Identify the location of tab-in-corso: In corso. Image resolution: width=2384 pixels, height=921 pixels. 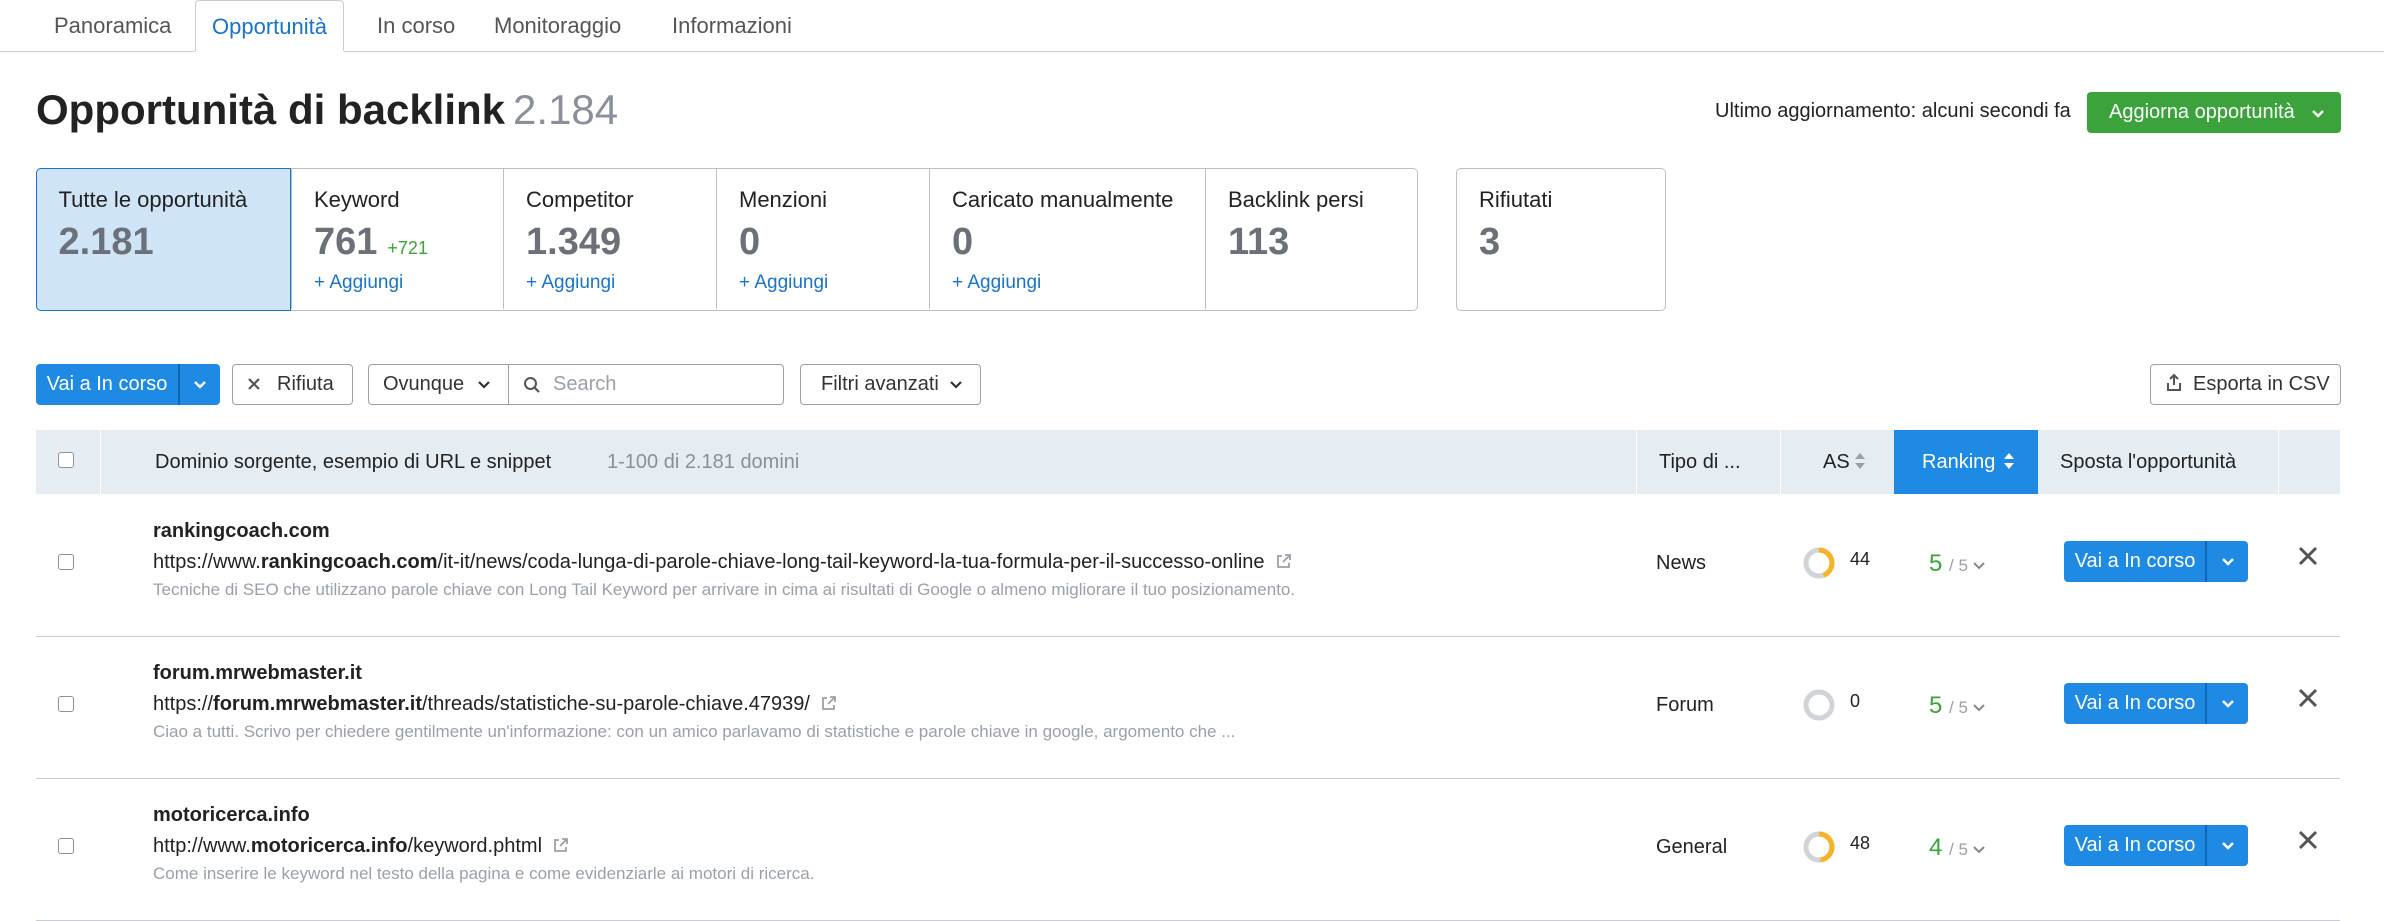
(416, 25).